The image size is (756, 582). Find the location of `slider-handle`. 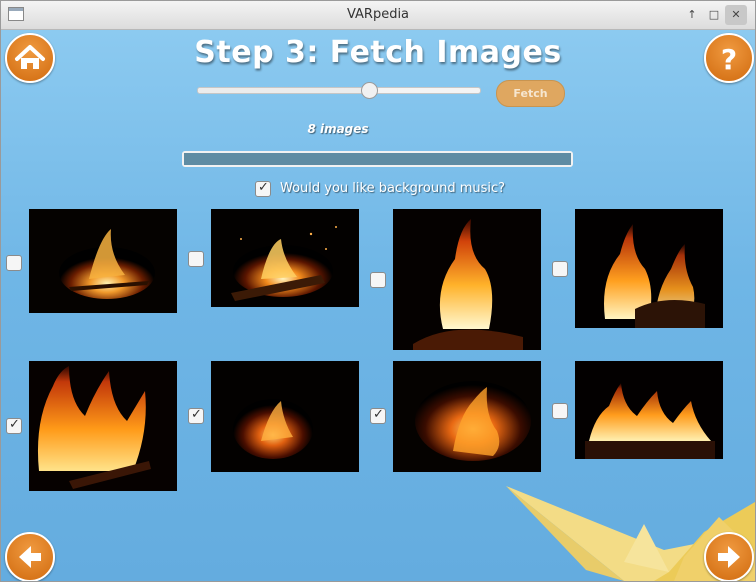

slider-handle is located at coordinates (370, 90).